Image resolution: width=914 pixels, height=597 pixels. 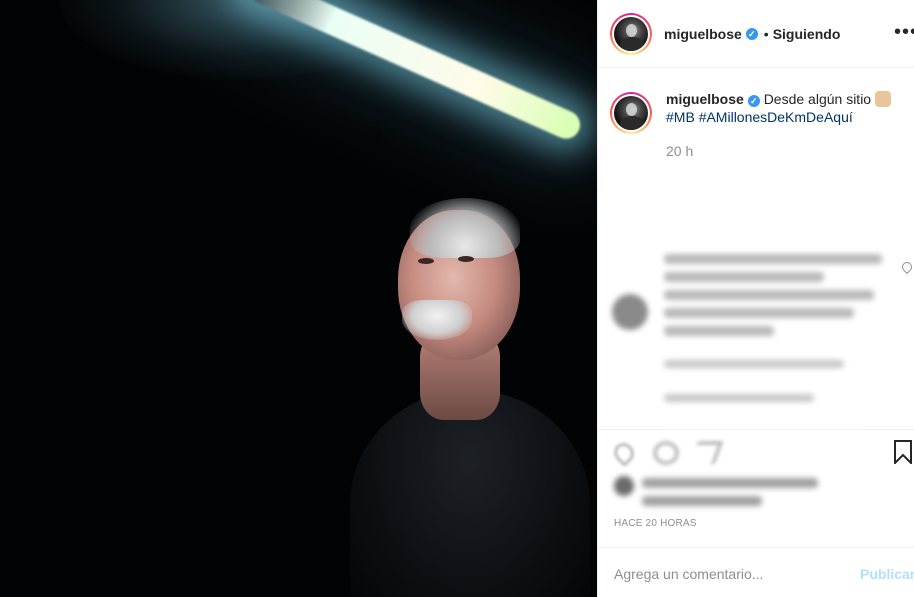 I want to click on comment-form: Publicar, so click(x=756, y=572).